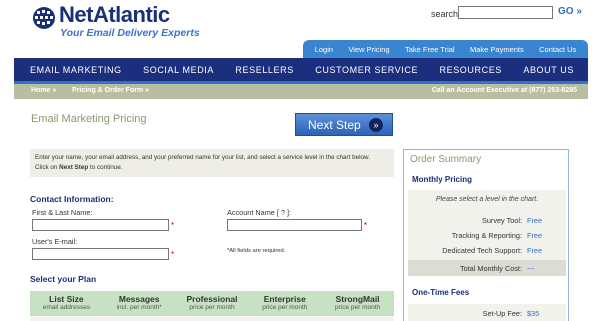 This screenshot has height=321, width=600. I want to click on next-step-button: Next Step », so click(344, 124).